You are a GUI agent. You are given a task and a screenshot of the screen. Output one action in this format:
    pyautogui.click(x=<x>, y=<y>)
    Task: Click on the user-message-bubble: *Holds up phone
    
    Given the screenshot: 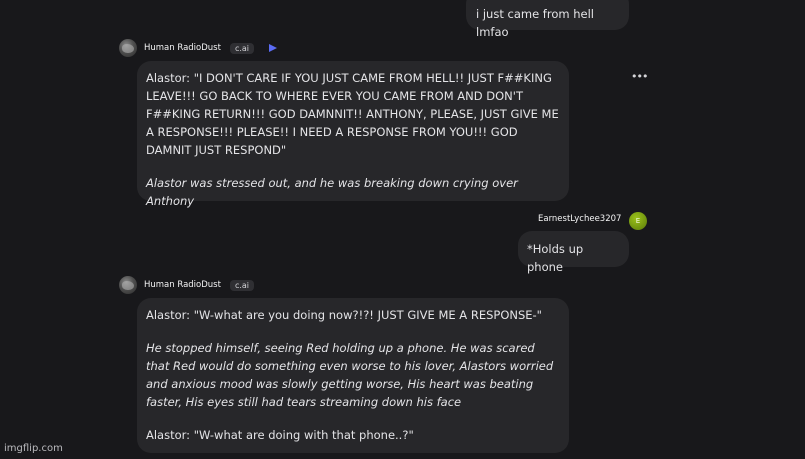 What is the action you would take?
    pyautogui.click(x=573, y=252)
    